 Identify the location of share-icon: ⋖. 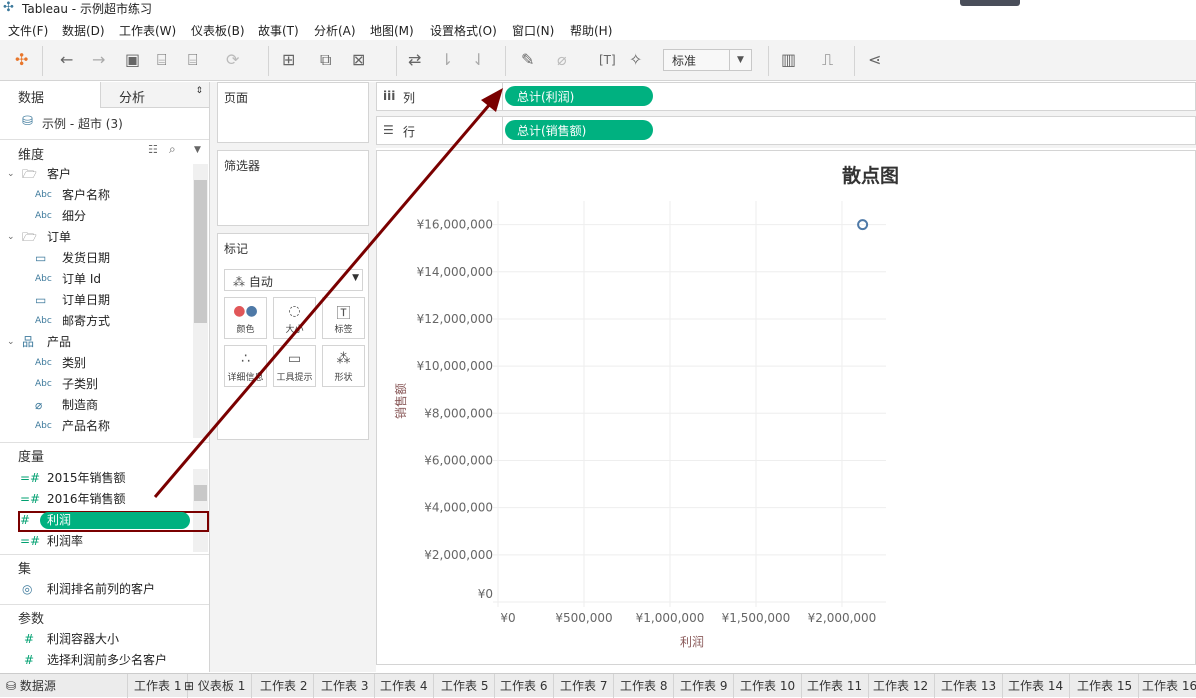
(874, 60).